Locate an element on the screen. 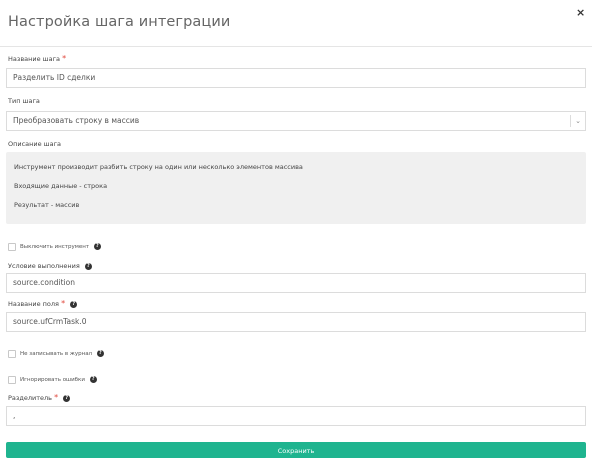 The image size is (592, 463). disable-tool-label: Выключить инструмент ? is located at coordinates (60, 246).